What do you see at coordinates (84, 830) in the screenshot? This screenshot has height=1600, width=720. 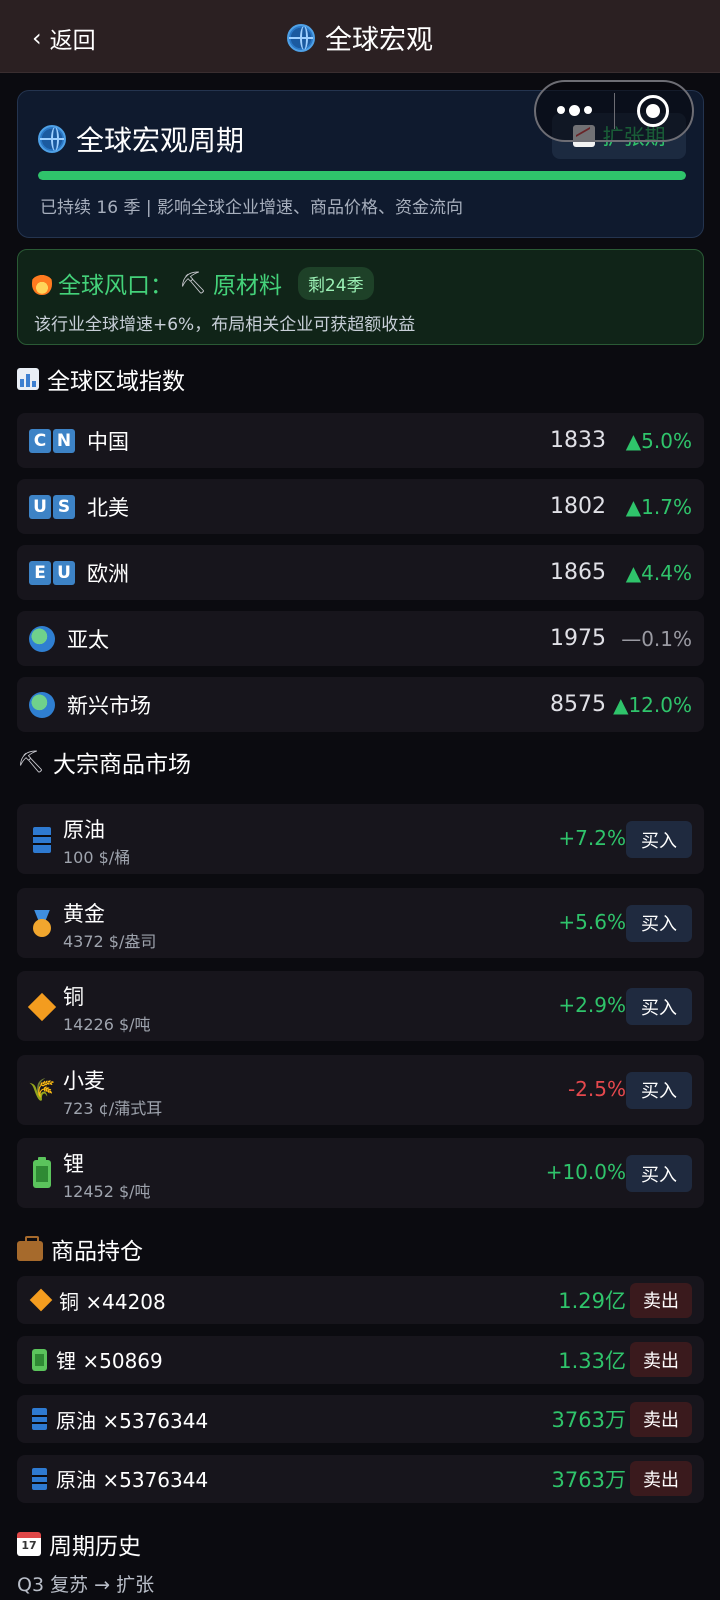 I see `commodity-name: 原油` at bounding box center [84, 830].